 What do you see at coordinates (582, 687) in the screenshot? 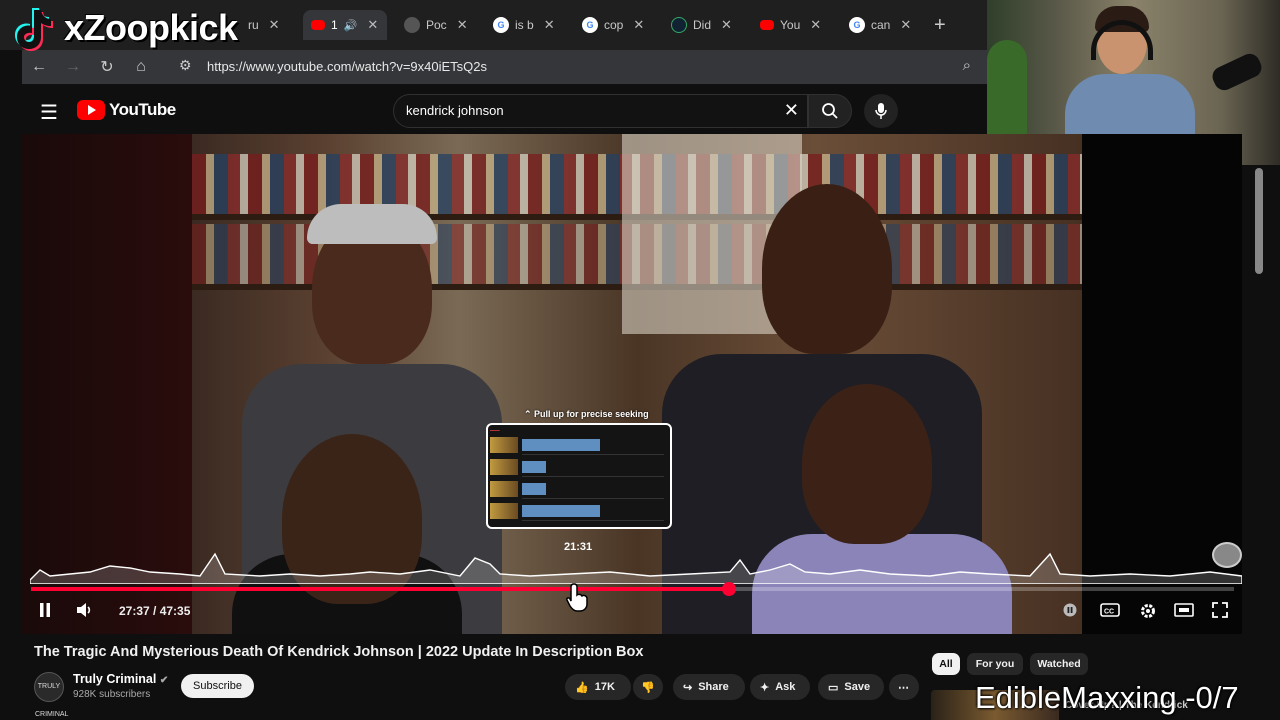
I see `thumbs-up-icon: 👍` at bounding box center [582, 687].